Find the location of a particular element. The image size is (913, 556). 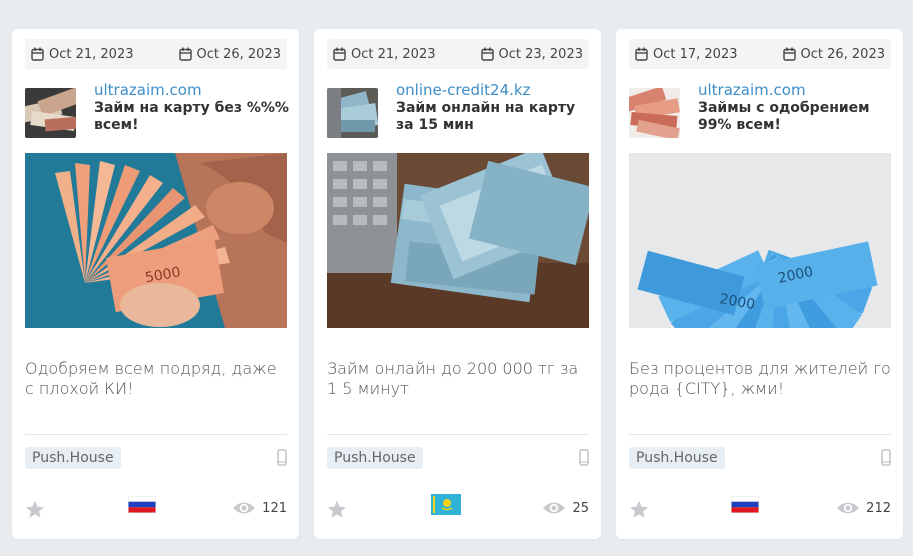

ad-domain: online-credit24.kz is located at coordinates (463, 90).